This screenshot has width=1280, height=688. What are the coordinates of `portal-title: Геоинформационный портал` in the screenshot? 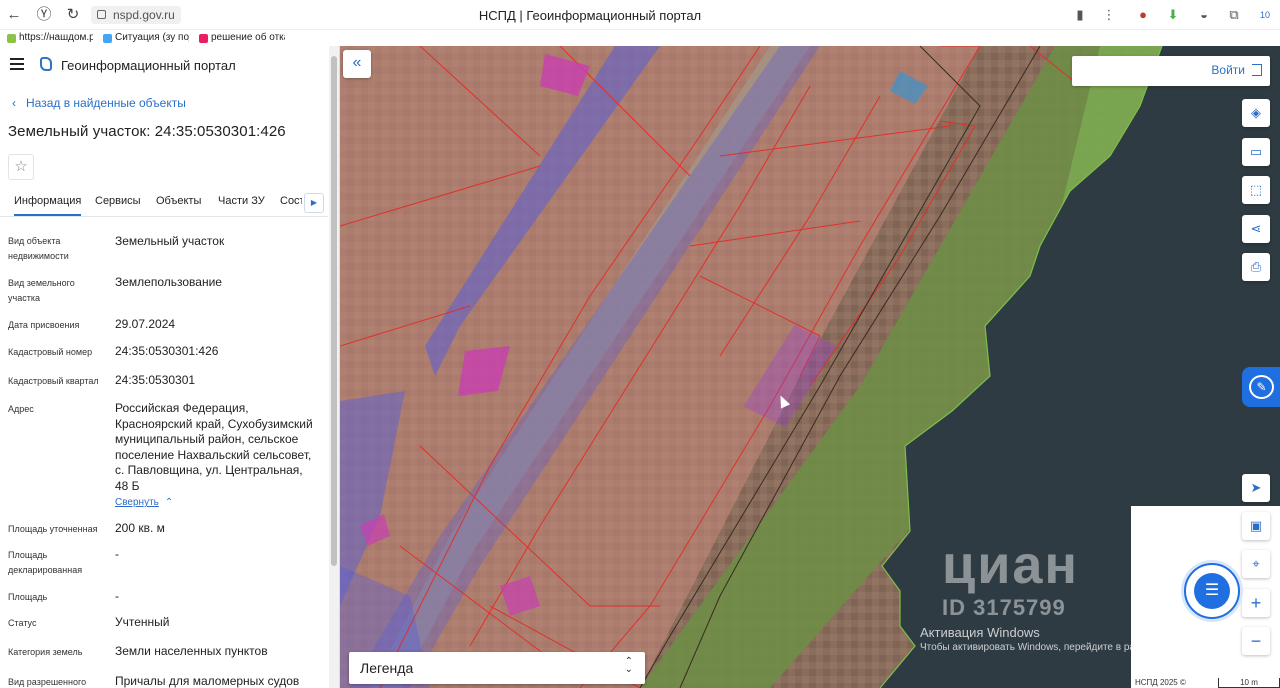 It's located at (148, 65).